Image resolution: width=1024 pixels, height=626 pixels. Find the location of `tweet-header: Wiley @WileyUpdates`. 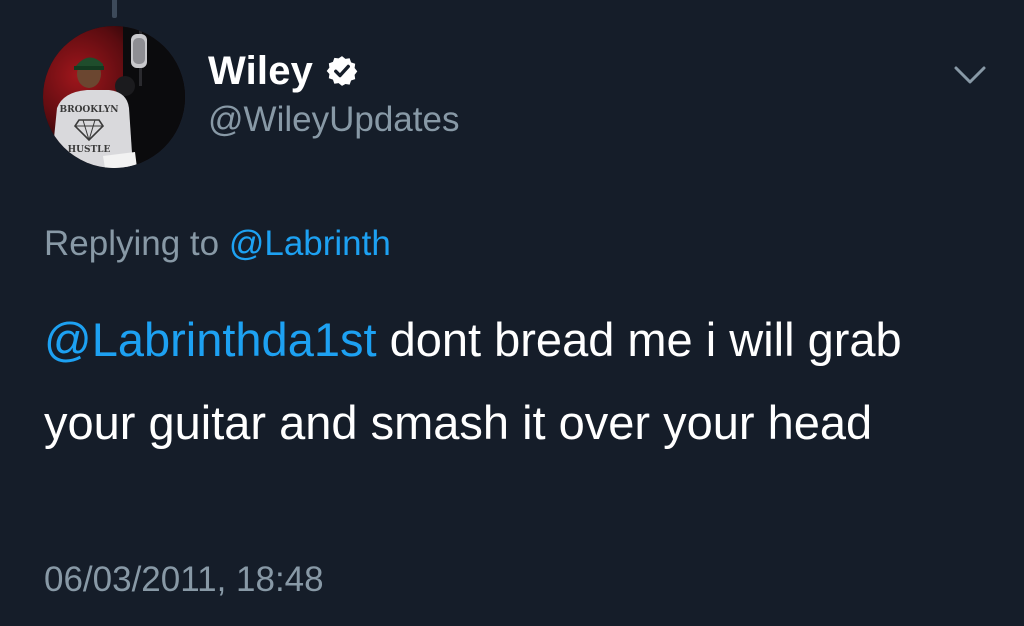

tweet-header: Wiley @WileyUpdates is located at coordinates (333, 92).